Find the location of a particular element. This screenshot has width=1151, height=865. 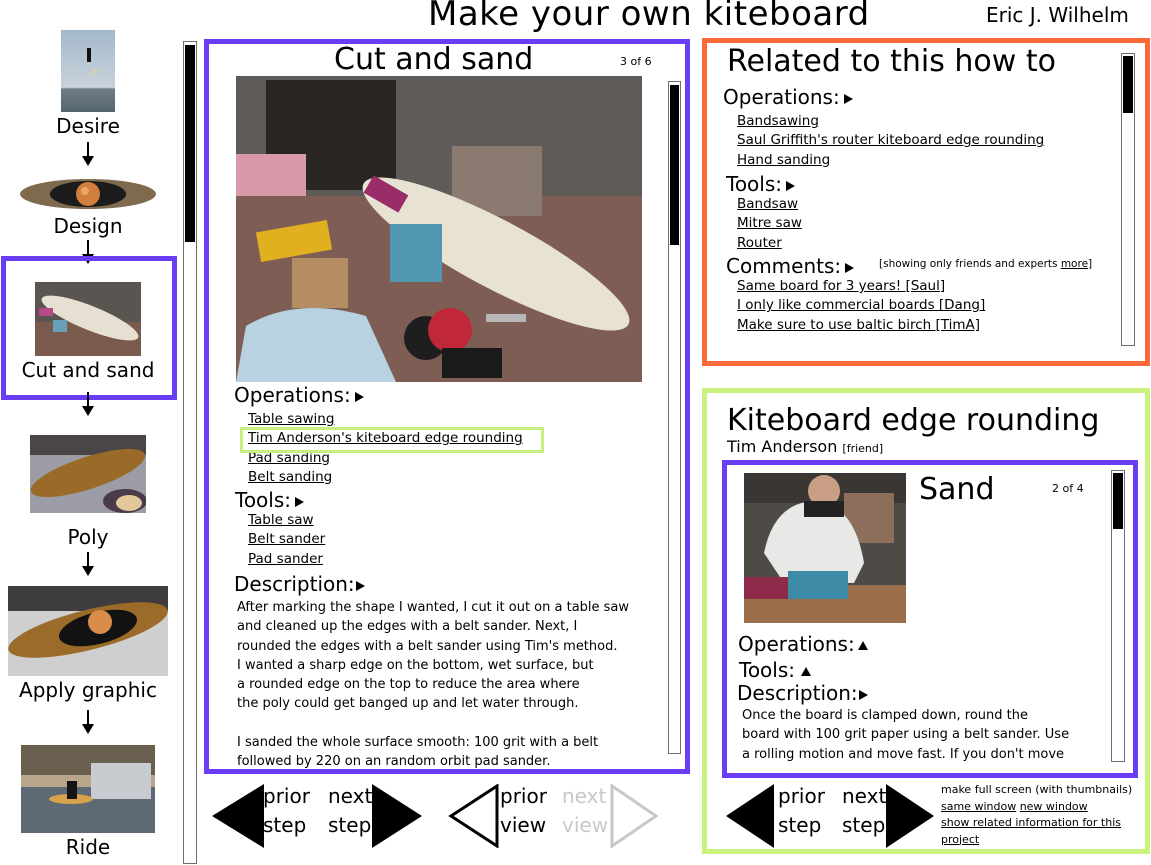

step-poly: Poly is located at coordinates (88, 492).